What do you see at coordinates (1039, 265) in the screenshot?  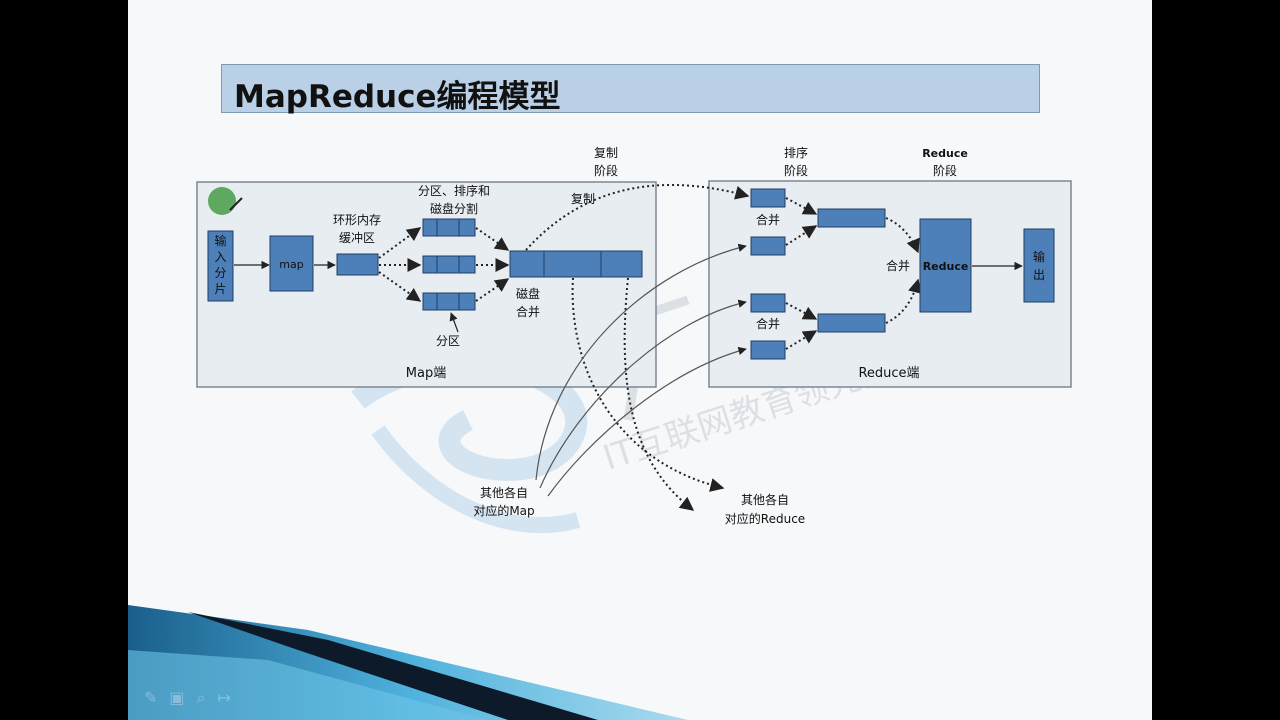 I see `output-box` at bounding box center [1039, 265].